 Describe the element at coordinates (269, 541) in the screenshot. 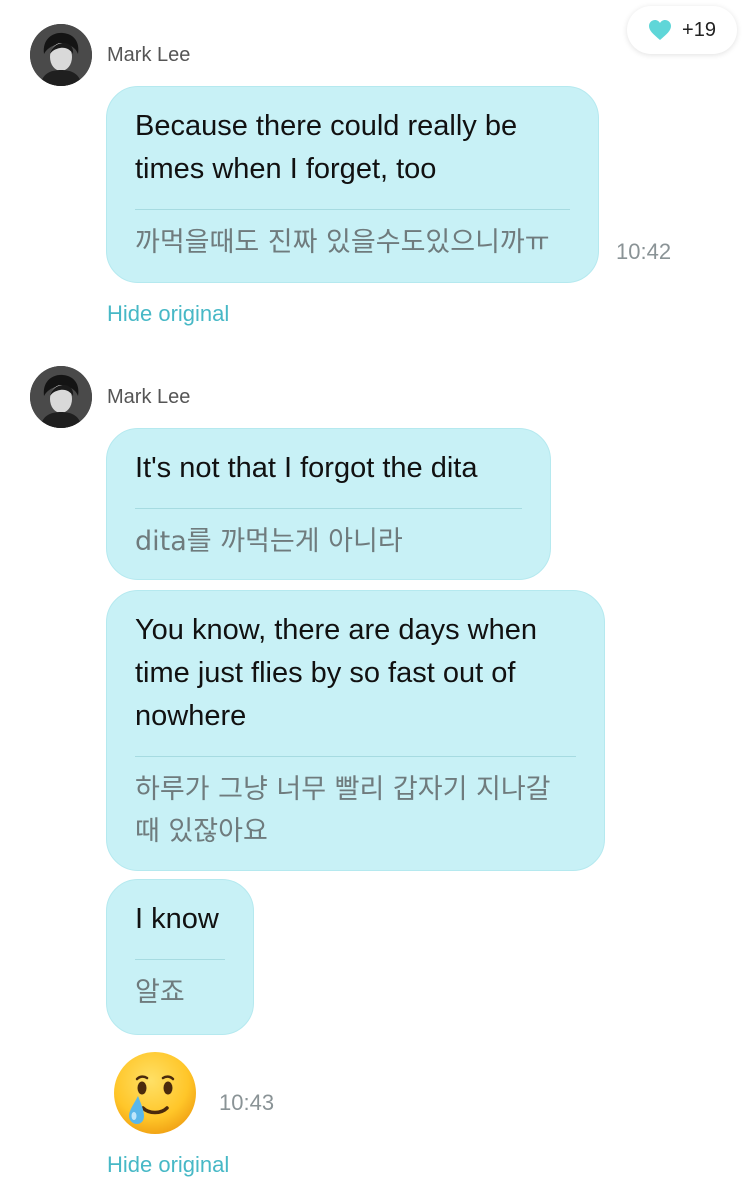

I see `original-text: dita를 까먹는게 아니라` at that location.